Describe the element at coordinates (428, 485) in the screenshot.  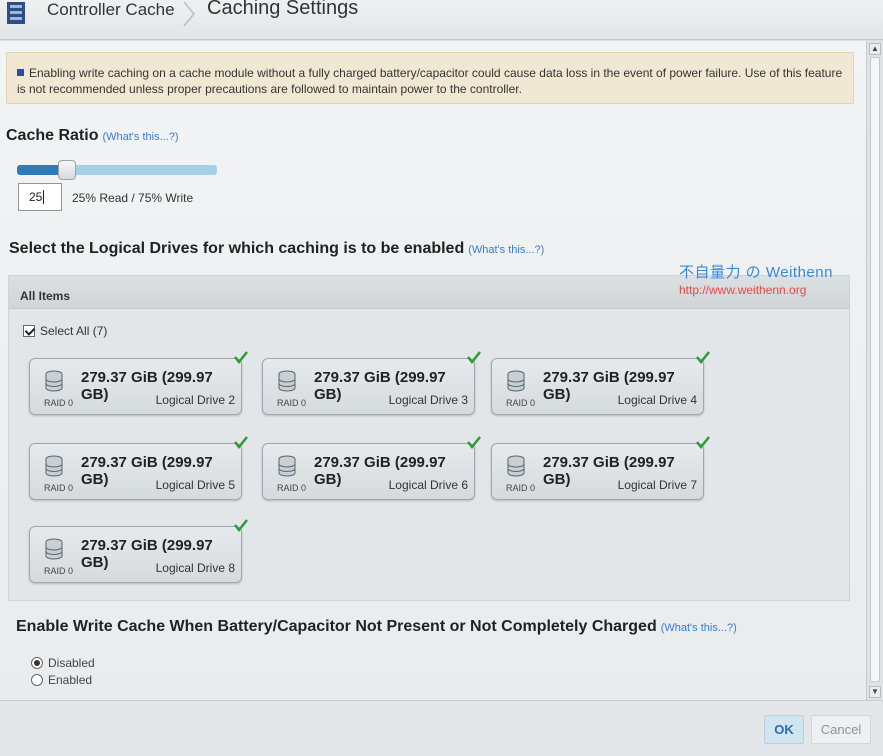
I see `drive-name: Logical Drive 6` at that location.